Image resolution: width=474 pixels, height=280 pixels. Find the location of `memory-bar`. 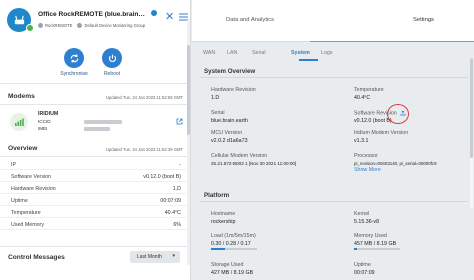

memory-bar is located at coordinates (377, 249).